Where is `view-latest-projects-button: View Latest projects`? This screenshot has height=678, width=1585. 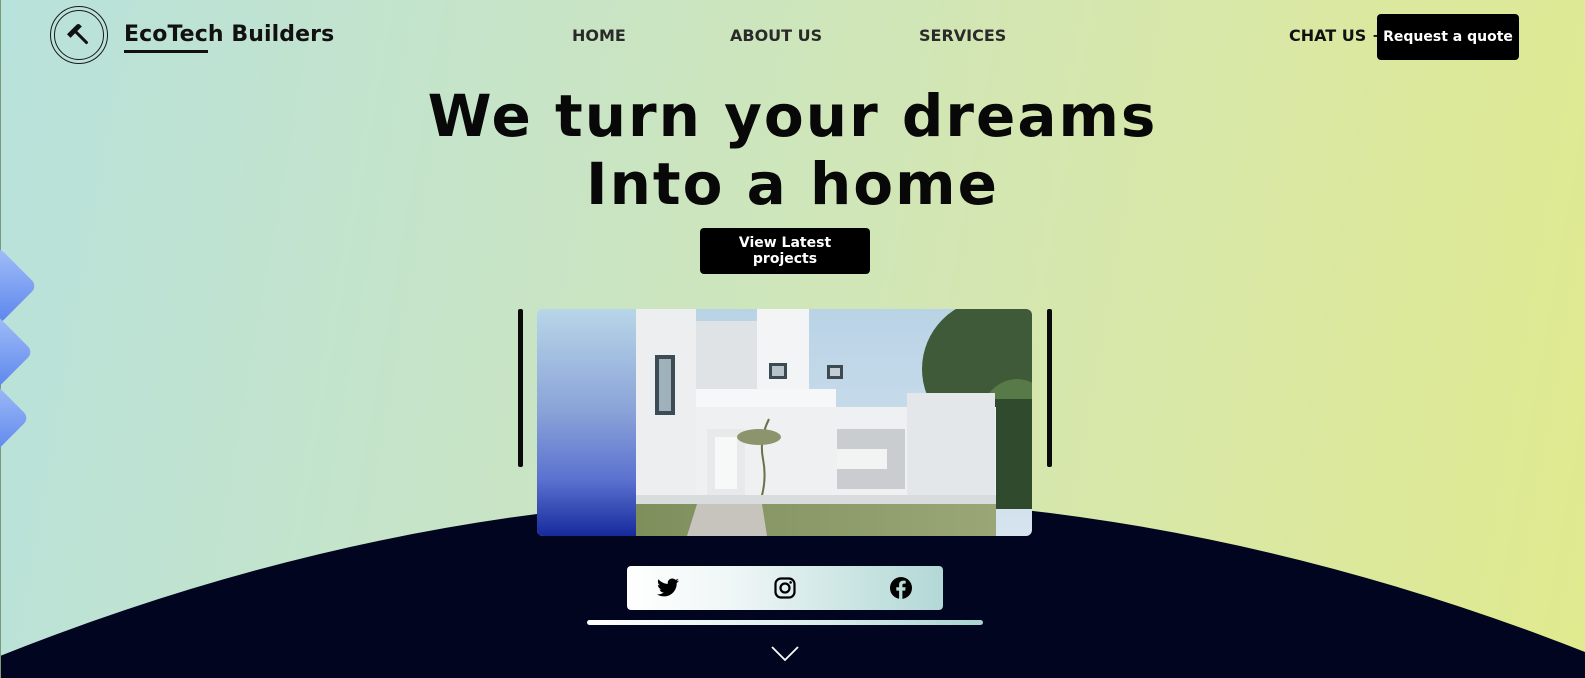
view-latest-projects-button: View Latest projects is located at coordinates (785, 251).